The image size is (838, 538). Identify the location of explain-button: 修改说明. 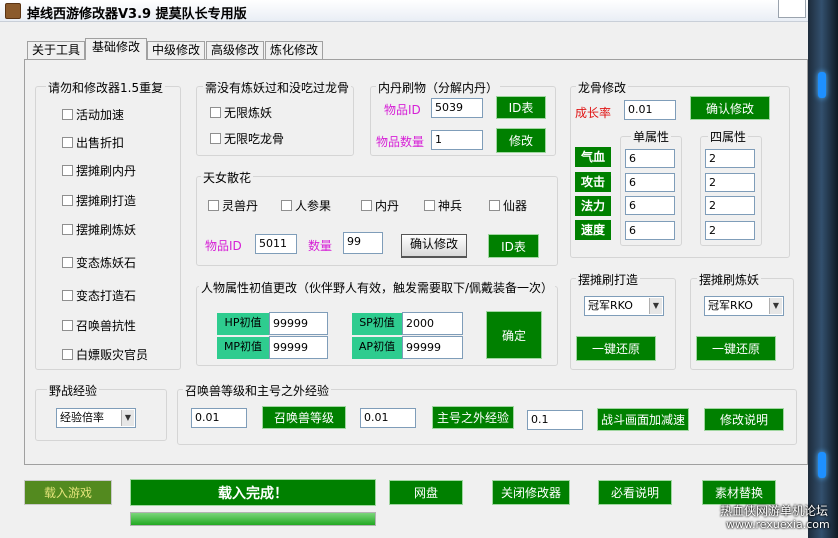
(744, 419).